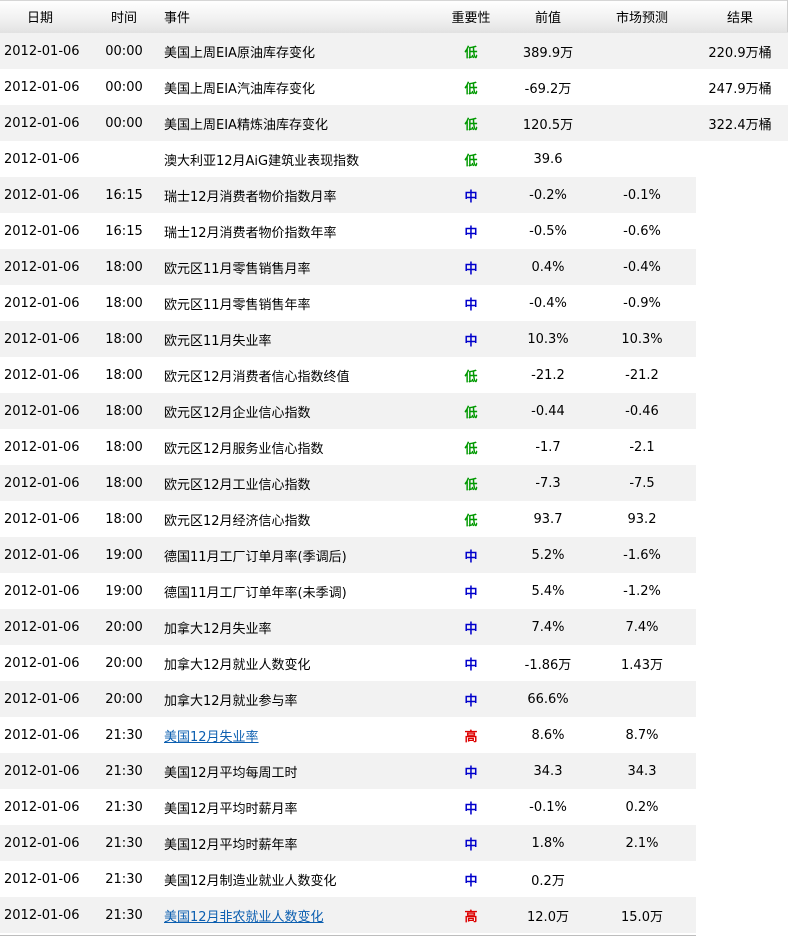 The height and width of the screenshot is (941, 788). I want to click on row-forecast-text: -0.9%, so click(642, 303).